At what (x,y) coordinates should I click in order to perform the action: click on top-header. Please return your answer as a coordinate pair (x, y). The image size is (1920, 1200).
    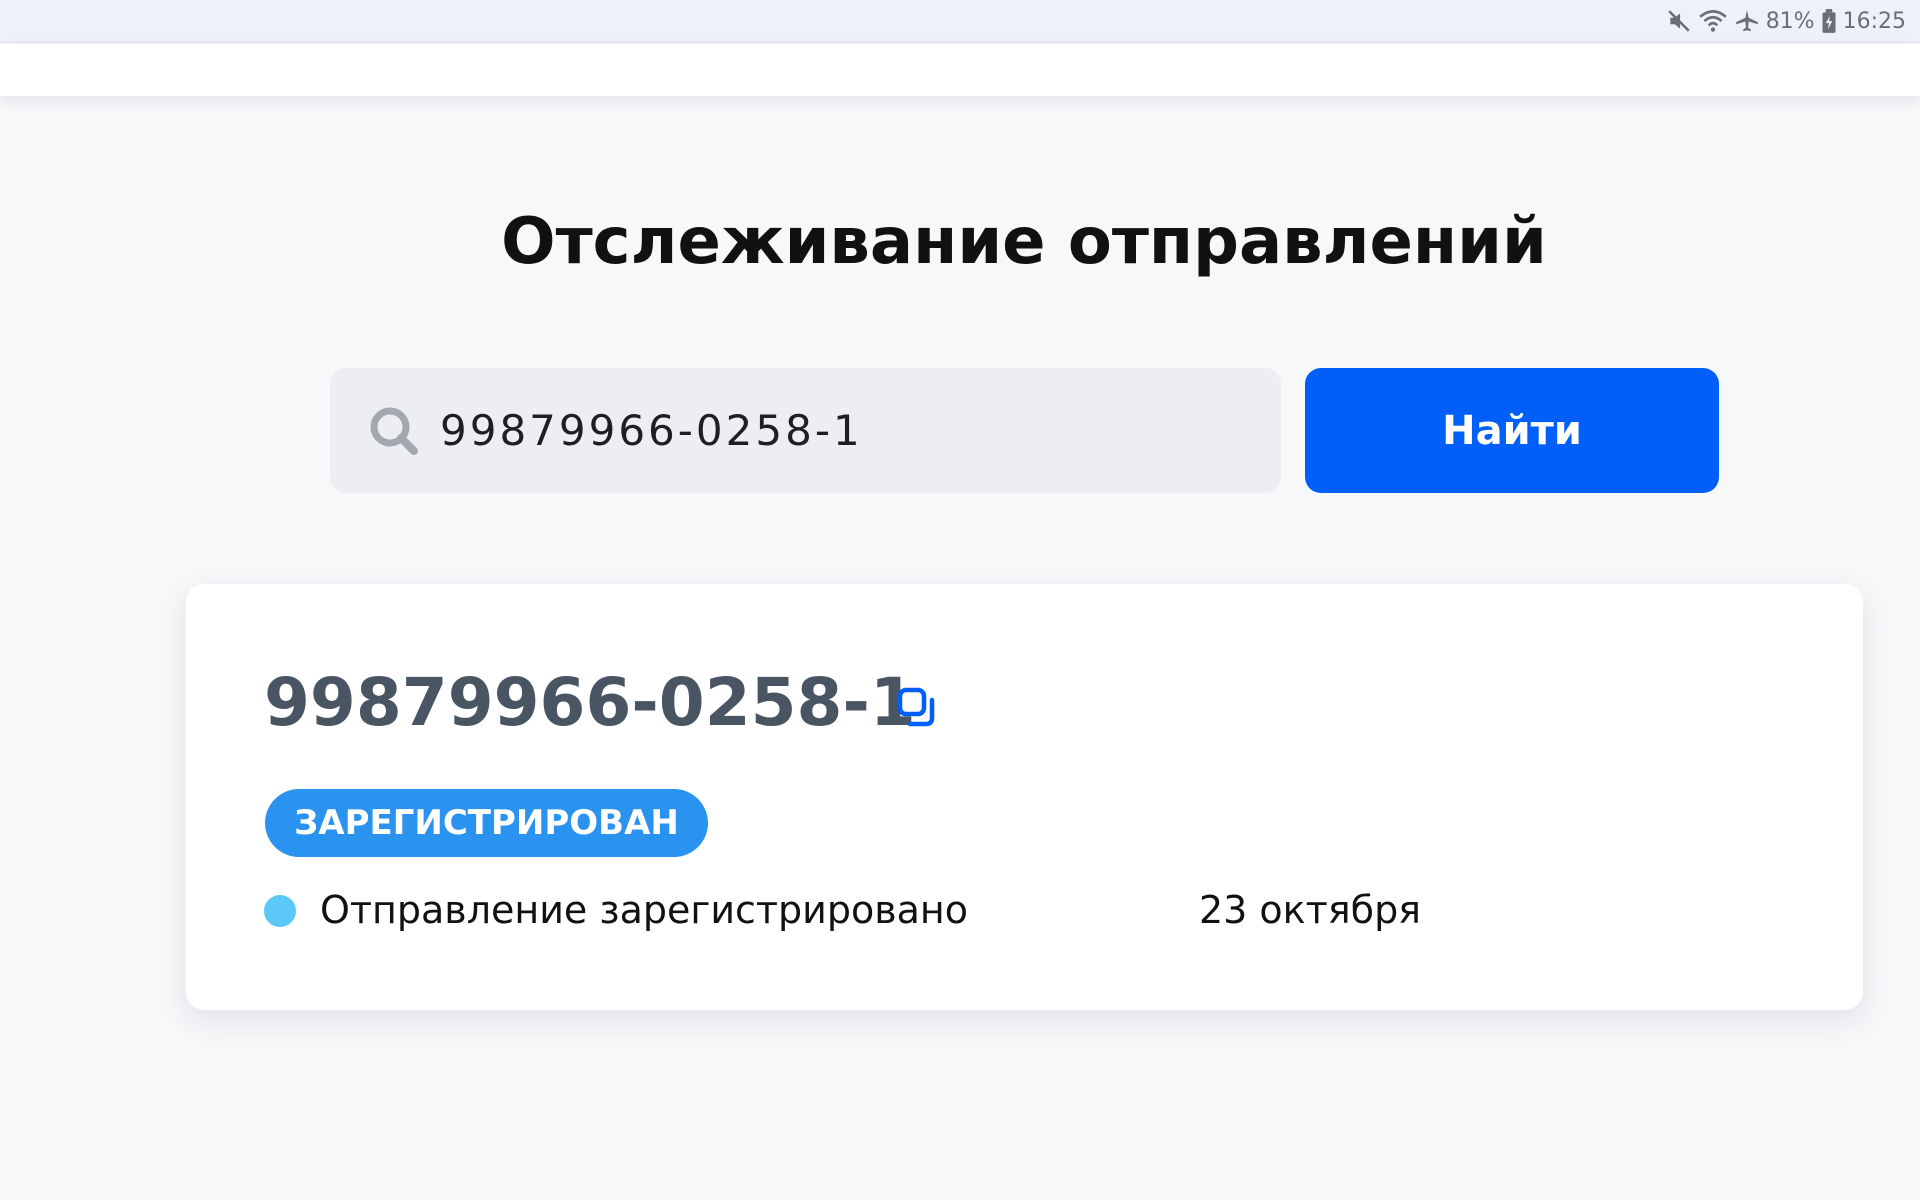
    Looking at the image, I should click on (960, 70).